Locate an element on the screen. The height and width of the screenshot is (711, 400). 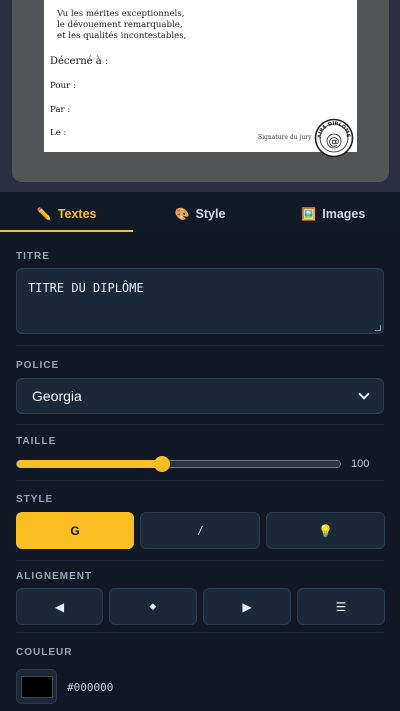
field-le: Le : is located at coordinates (58, 133).